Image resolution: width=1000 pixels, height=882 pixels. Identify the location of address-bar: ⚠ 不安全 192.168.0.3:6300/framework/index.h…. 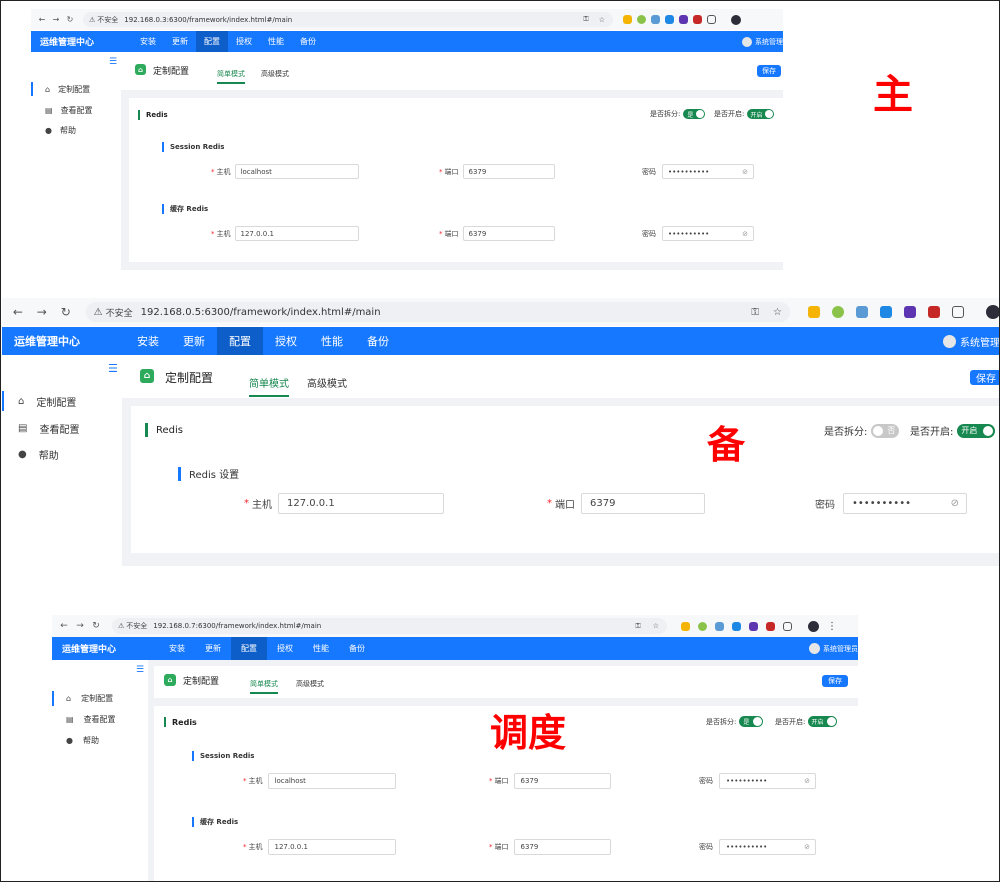
(348, 19).